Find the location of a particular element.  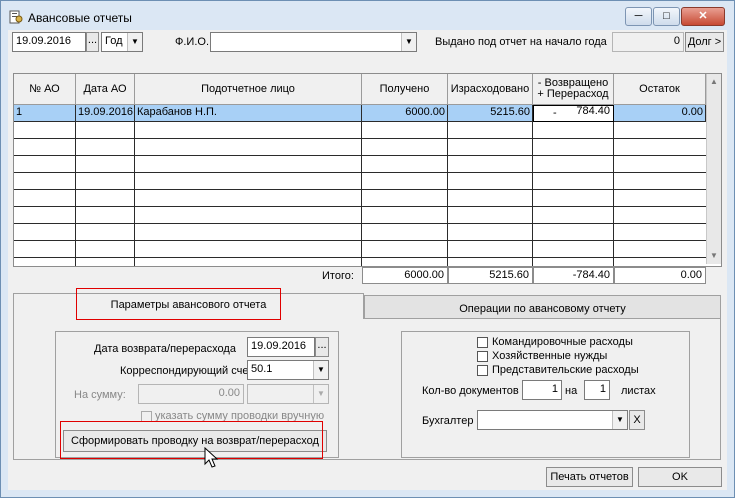

ok-button: OK is located at coordinates (680, 477).